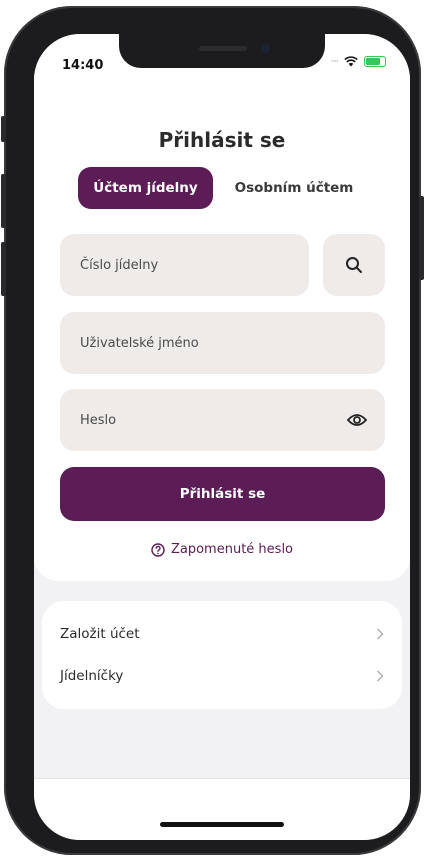 Image resolution: width=425 pixels, height=859 pixels. I want to click on login-button: Přihlásit se, so click(222, 494).